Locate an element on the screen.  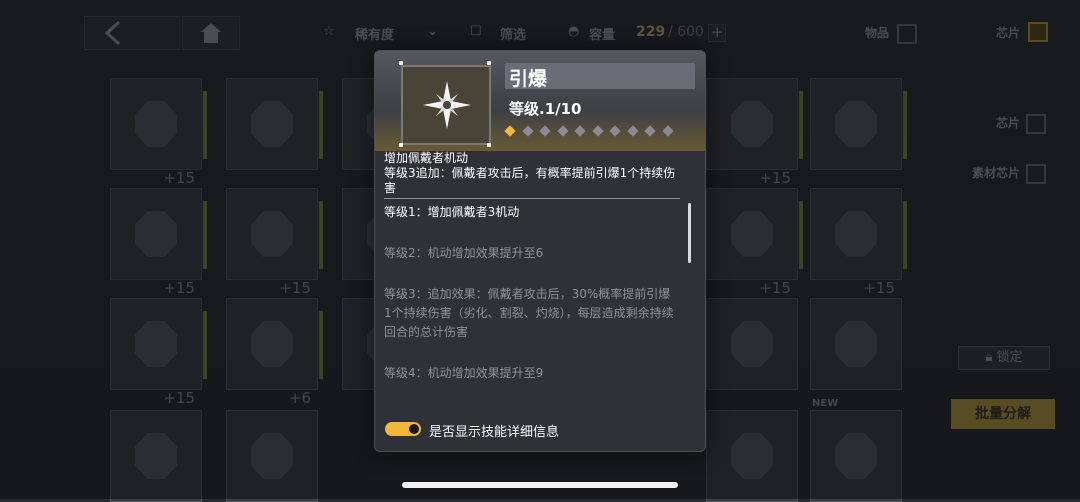
skill-level: 等级.1/10 is located at coordinates (545, 109).